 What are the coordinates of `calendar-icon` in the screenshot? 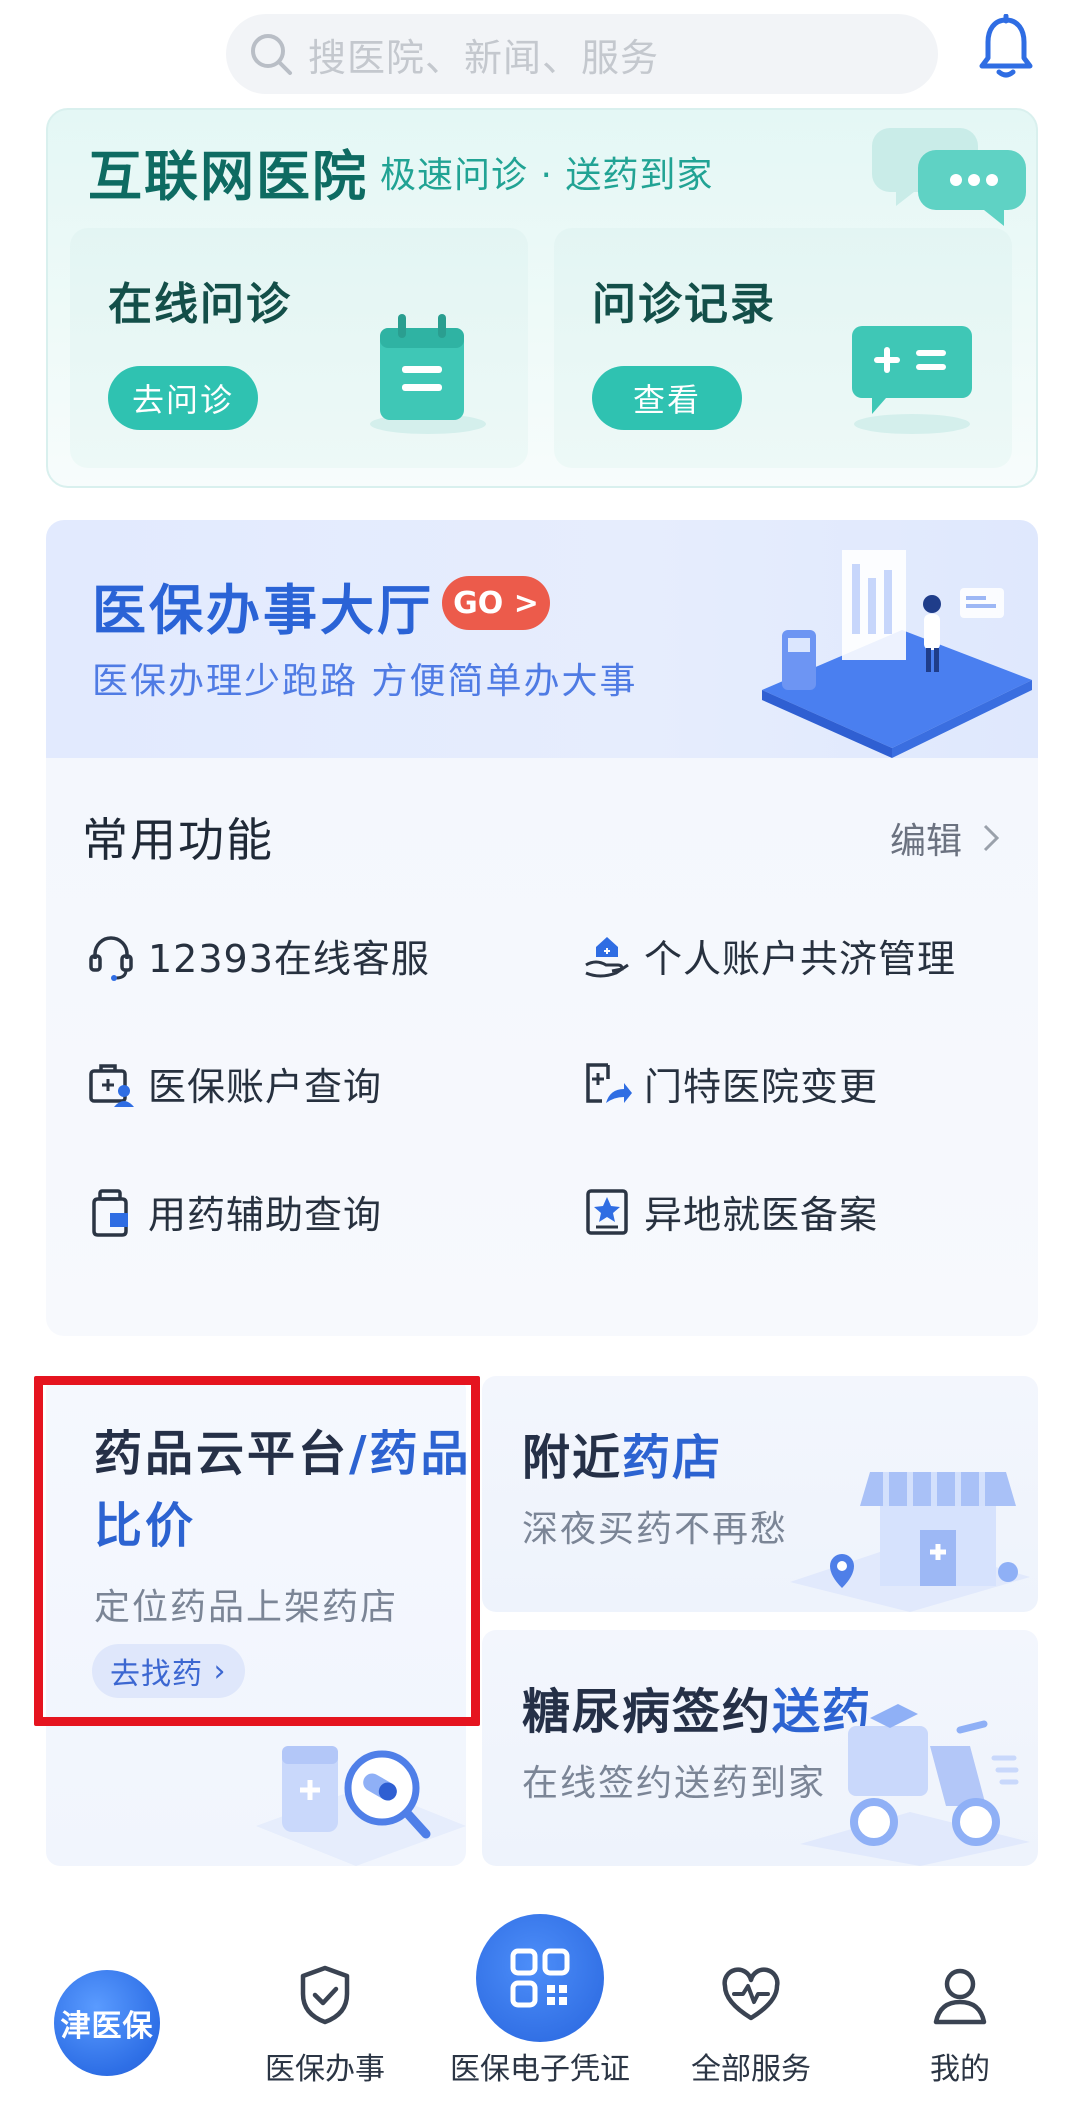 It's located at (428, 374).